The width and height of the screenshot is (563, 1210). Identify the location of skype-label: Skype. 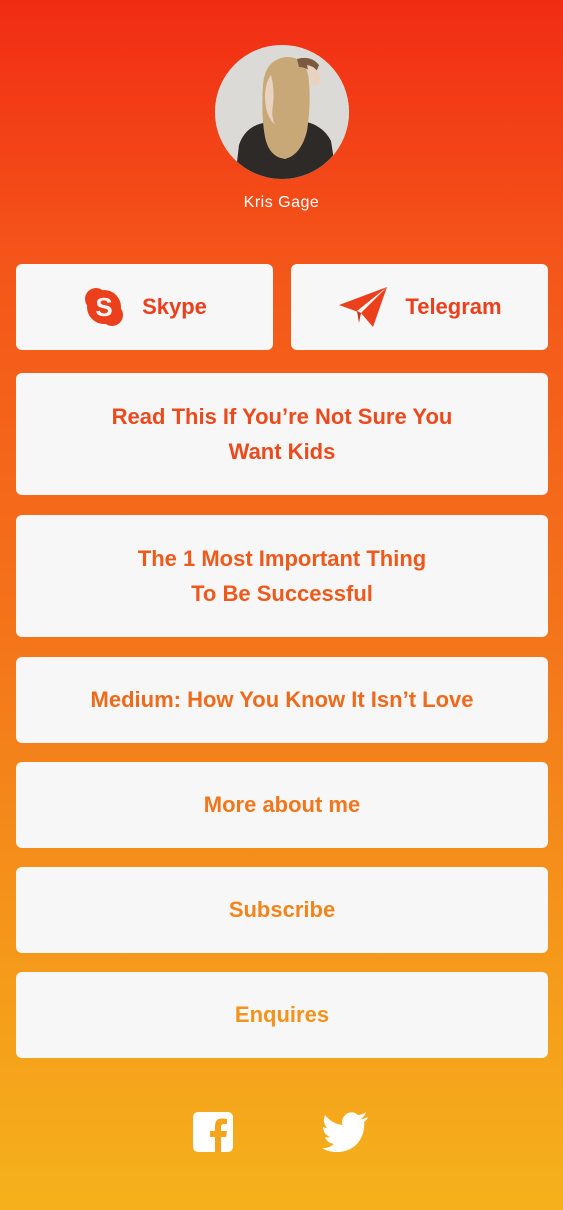
(174, 307).